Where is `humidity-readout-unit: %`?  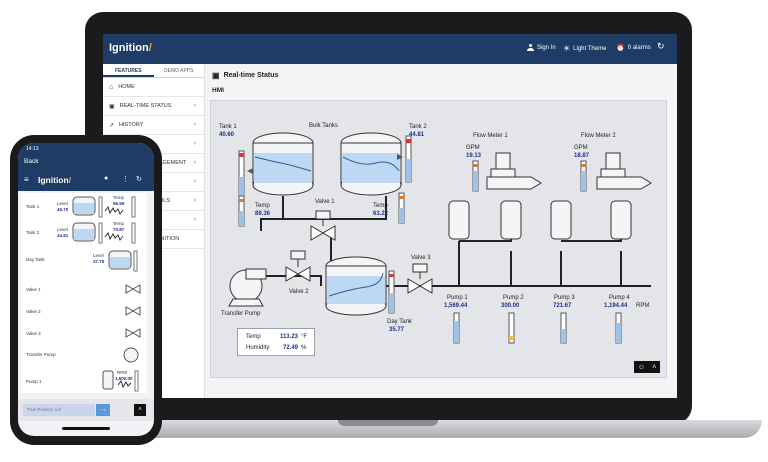
humidity-readout-unit: % is located at coordinates (304, 348).